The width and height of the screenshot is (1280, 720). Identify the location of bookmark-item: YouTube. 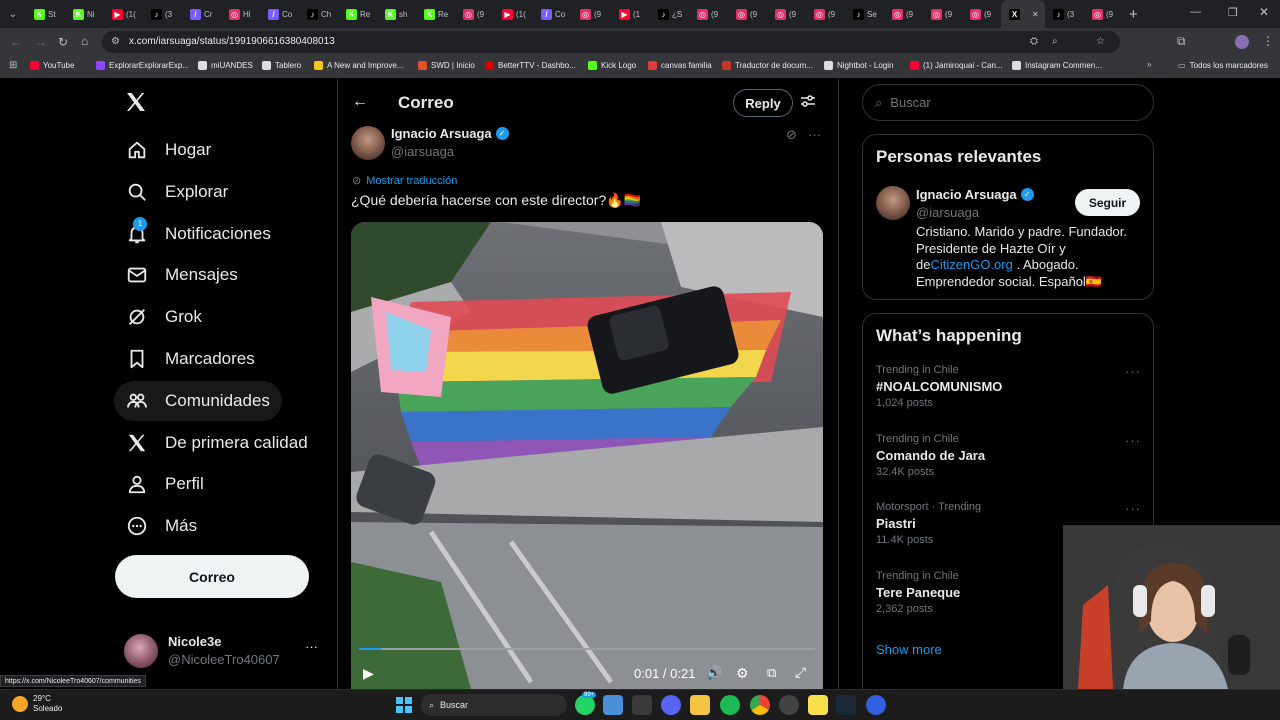
(52, 65).